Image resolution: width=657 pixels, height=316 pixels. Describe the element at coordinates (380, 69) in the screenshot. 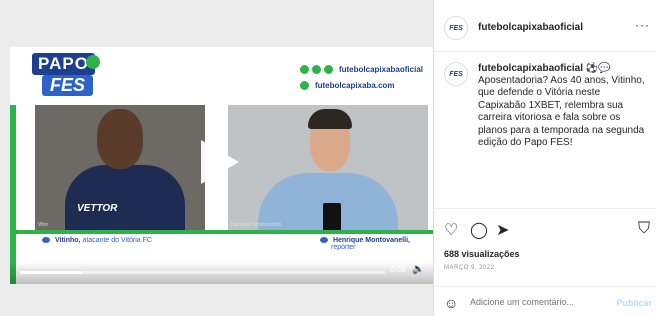

I see `social-handle: futebolcapixabaoficial` at that location.